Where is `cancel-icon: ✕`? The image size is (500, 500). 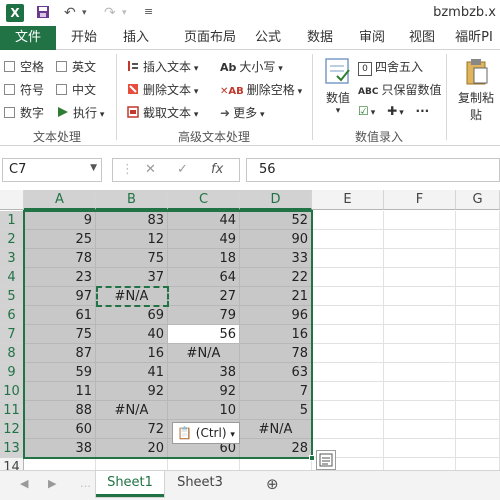
cancel-icon: ✕ is located at coordinates (150, 169).